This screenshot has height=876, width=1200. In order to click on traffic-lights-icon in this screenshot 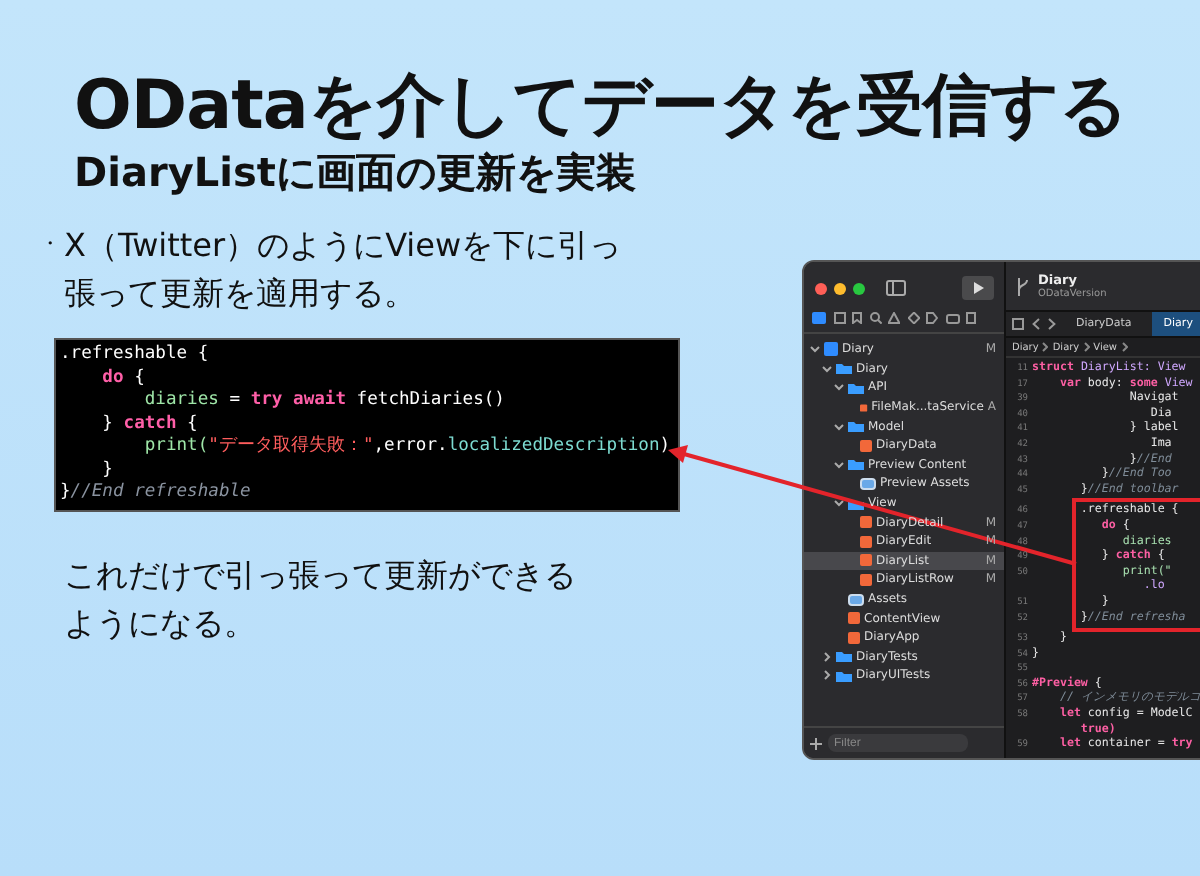, I will do `click(842, 288)`.